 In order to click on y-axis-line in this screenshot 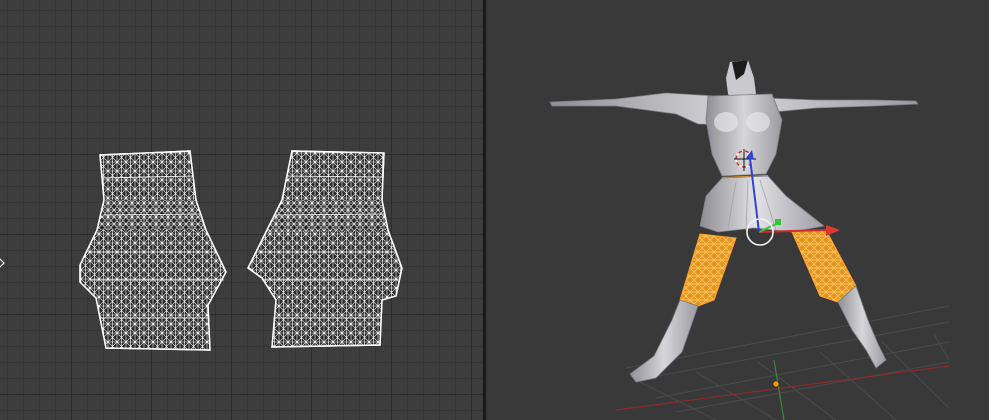, I will do `click(779, 389)`.